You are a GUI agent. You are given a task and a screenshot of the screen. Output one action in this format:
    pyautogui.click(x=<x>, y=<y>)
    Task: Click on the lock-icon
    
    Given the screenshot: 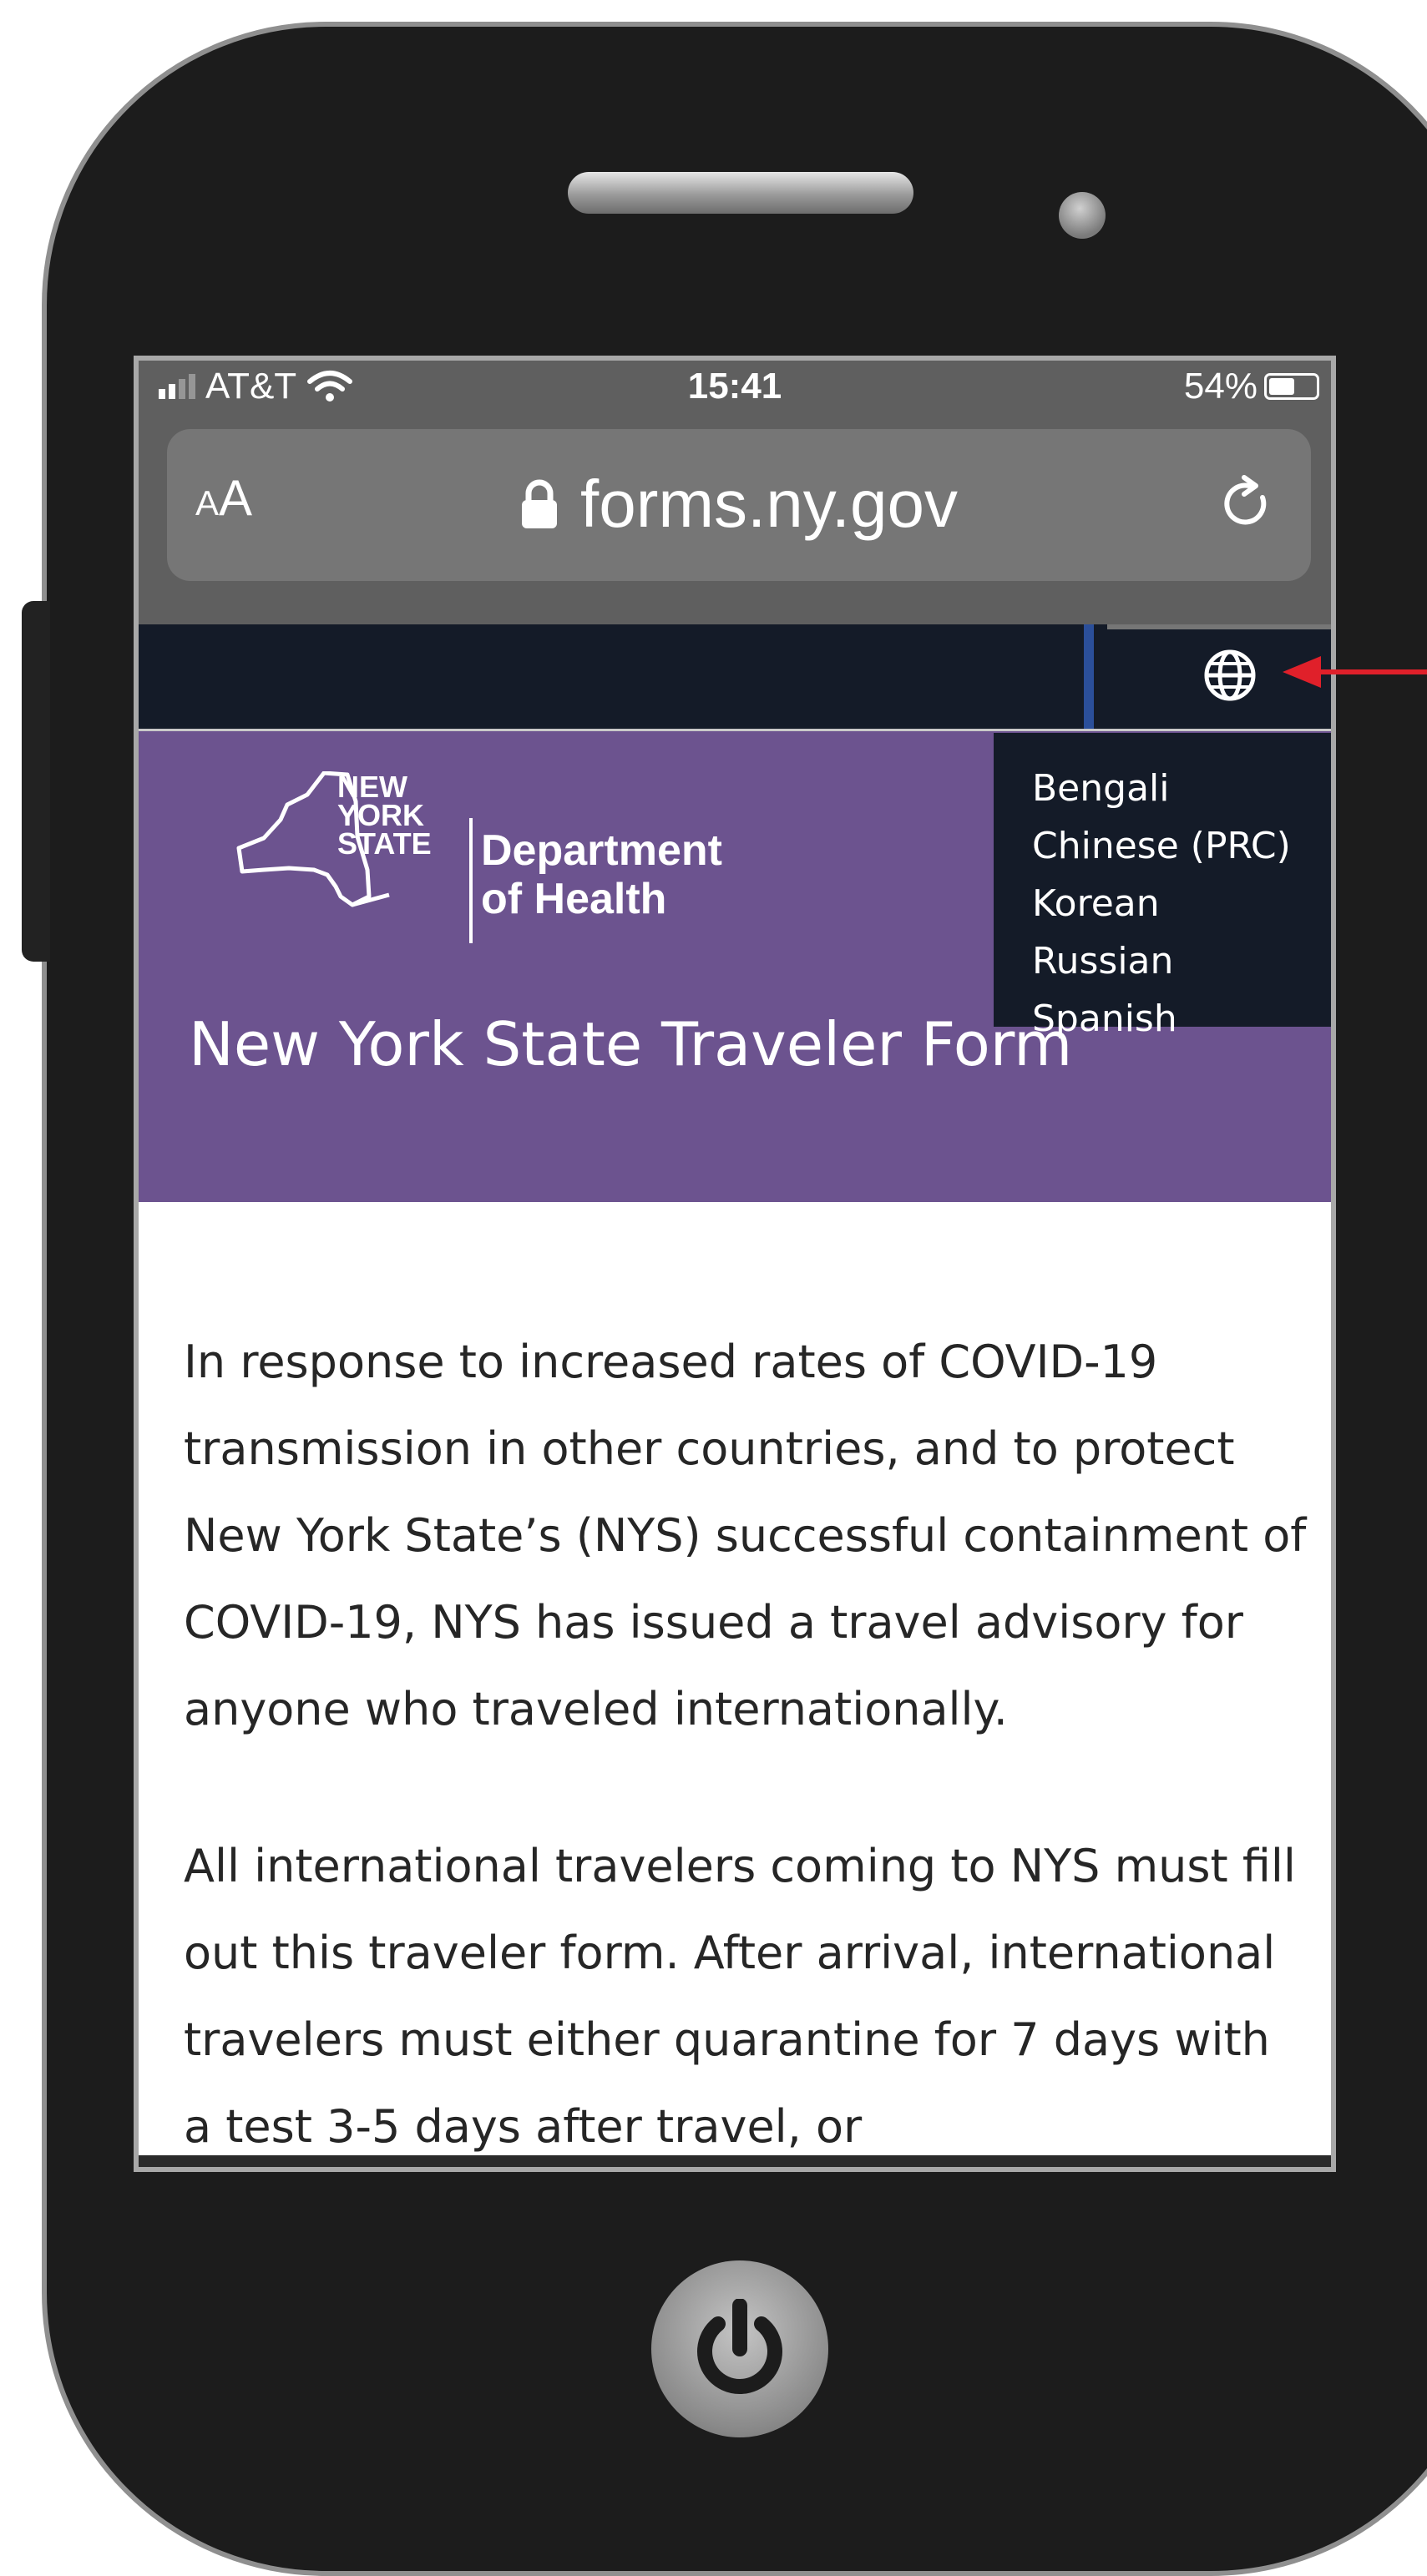 What is the action you would take?
    pyautogui.click(x=539, y=503)
    